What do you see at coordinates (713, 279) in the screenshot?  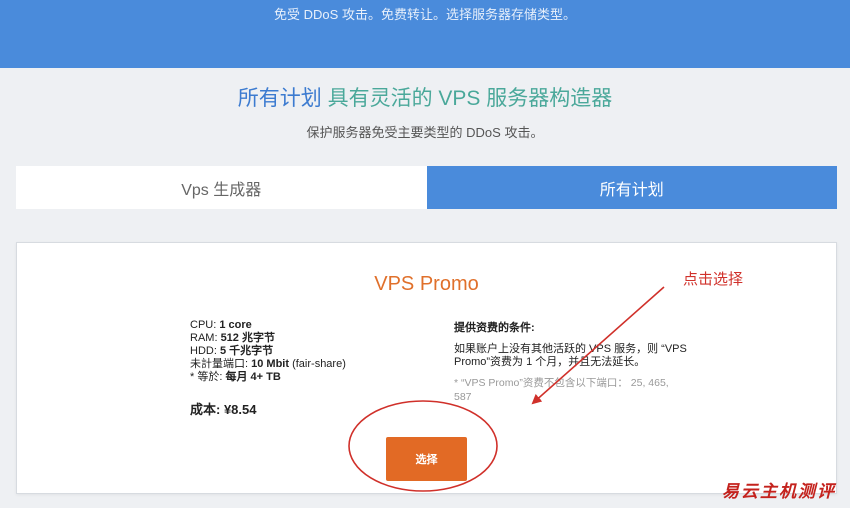 I see `annotation-label: 点击选择` at bounding box center [713, 279].